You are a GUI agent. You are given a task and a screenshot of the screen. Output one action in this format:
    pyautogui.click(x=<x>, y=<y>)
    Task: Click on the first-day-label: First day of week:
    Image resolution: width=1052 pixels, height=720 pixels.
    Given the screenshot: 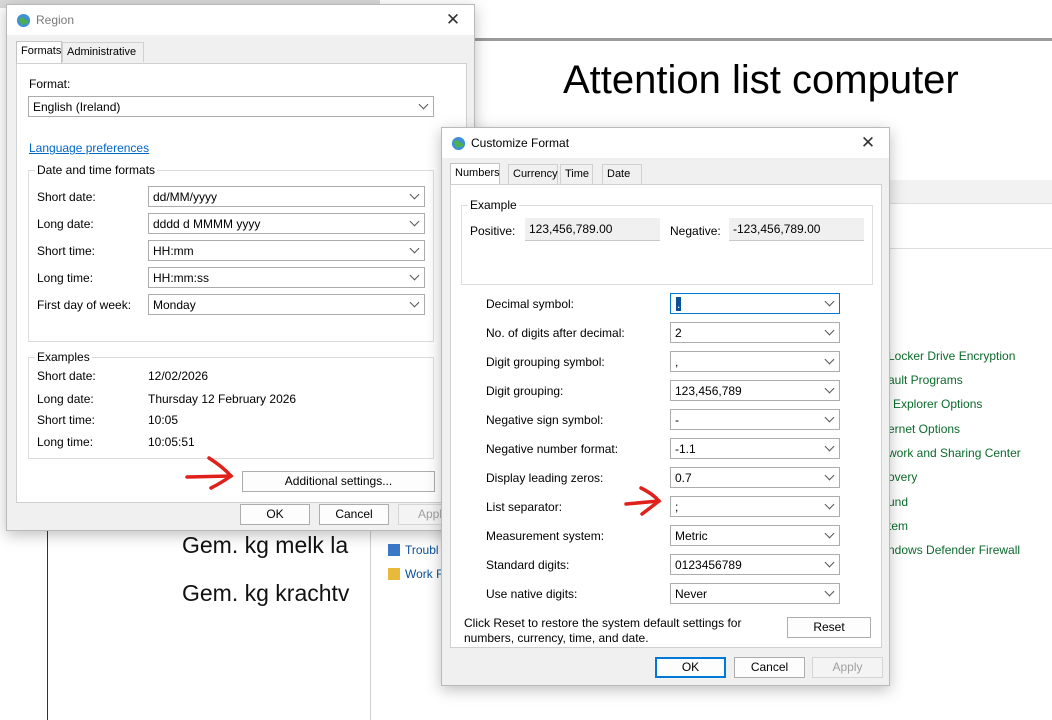 What is the action you would take?
    pyautogui.click(x=84, y=305)
    